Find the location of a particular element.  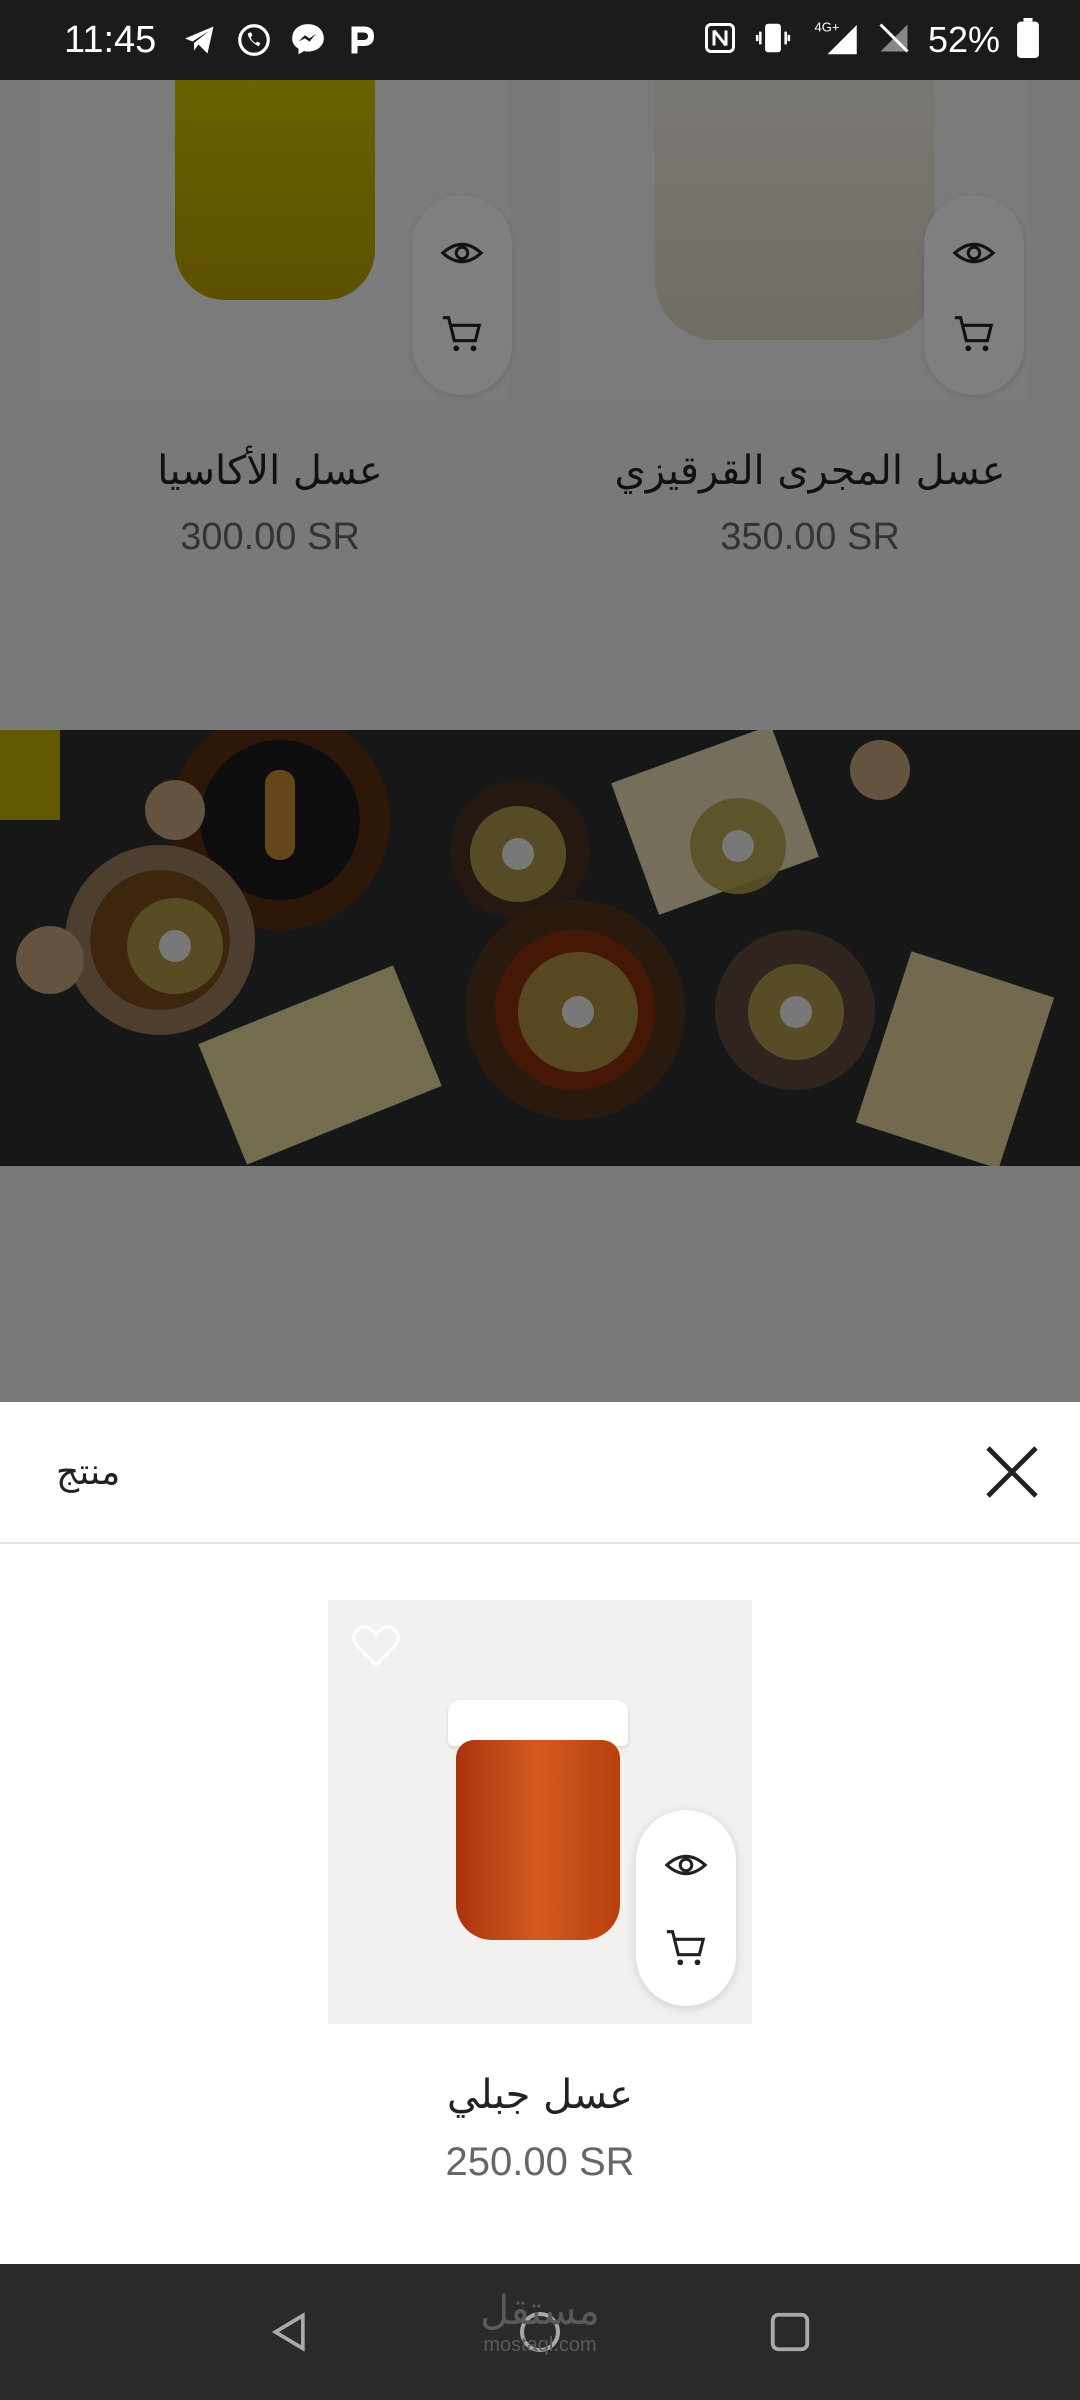

sheet-product-name: عسل جبلي is located at coordinates (540, 2095).